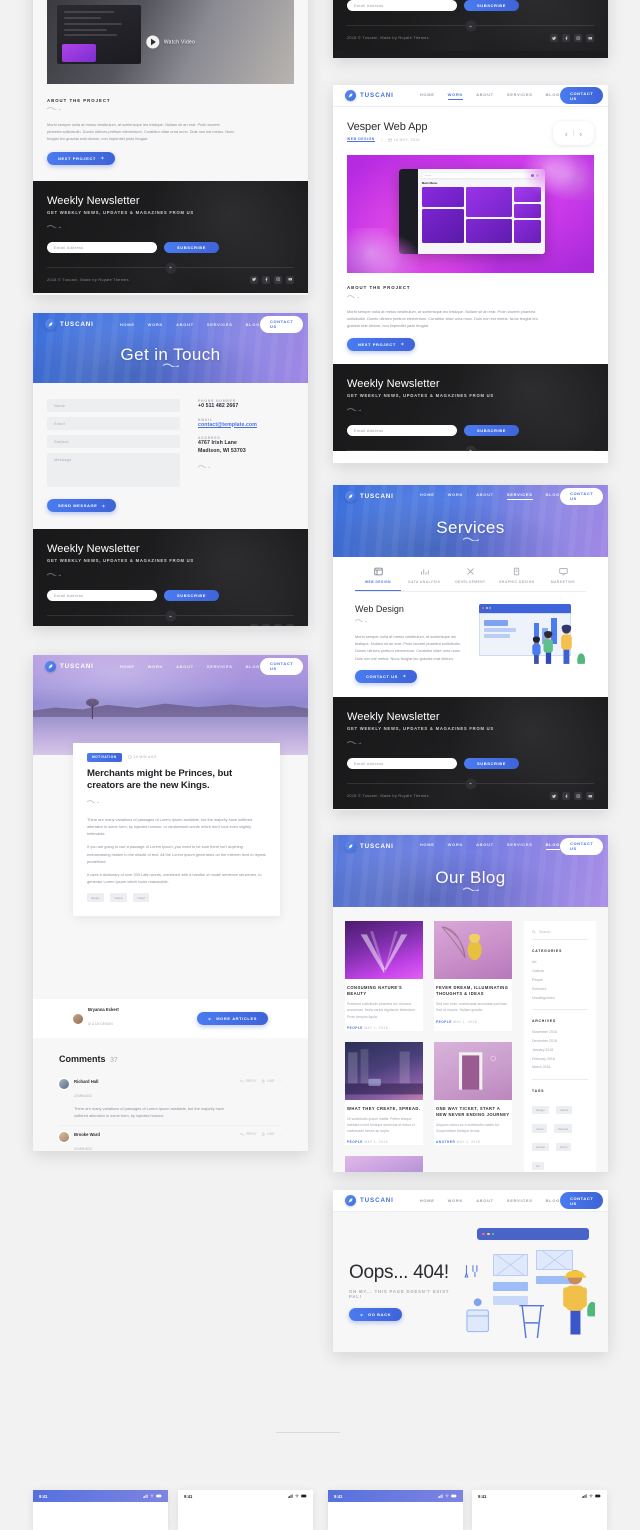  I want to click on message-field: Message, so click(113, 470).